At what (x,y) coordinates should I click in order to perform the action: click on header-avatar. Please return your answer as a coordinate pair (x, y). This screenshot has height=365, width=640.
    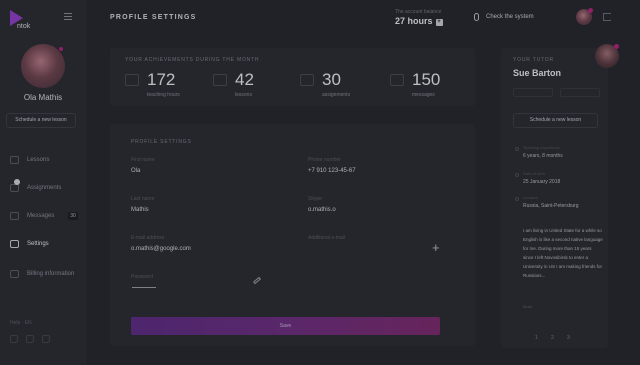
    Looking at the image, I should click on (584, 16).